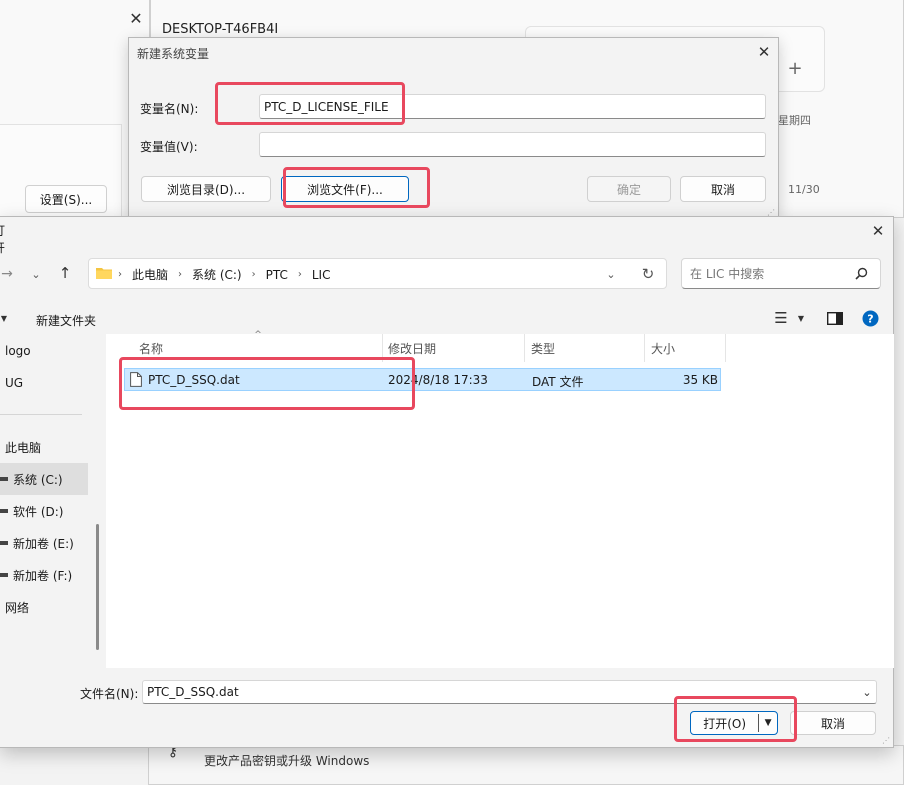  What do you see at coordinates (44, 543) in the screenshot?
I see `nav-item-drive-e: 新加卷 (E:)` at bounding box center [44, 543].